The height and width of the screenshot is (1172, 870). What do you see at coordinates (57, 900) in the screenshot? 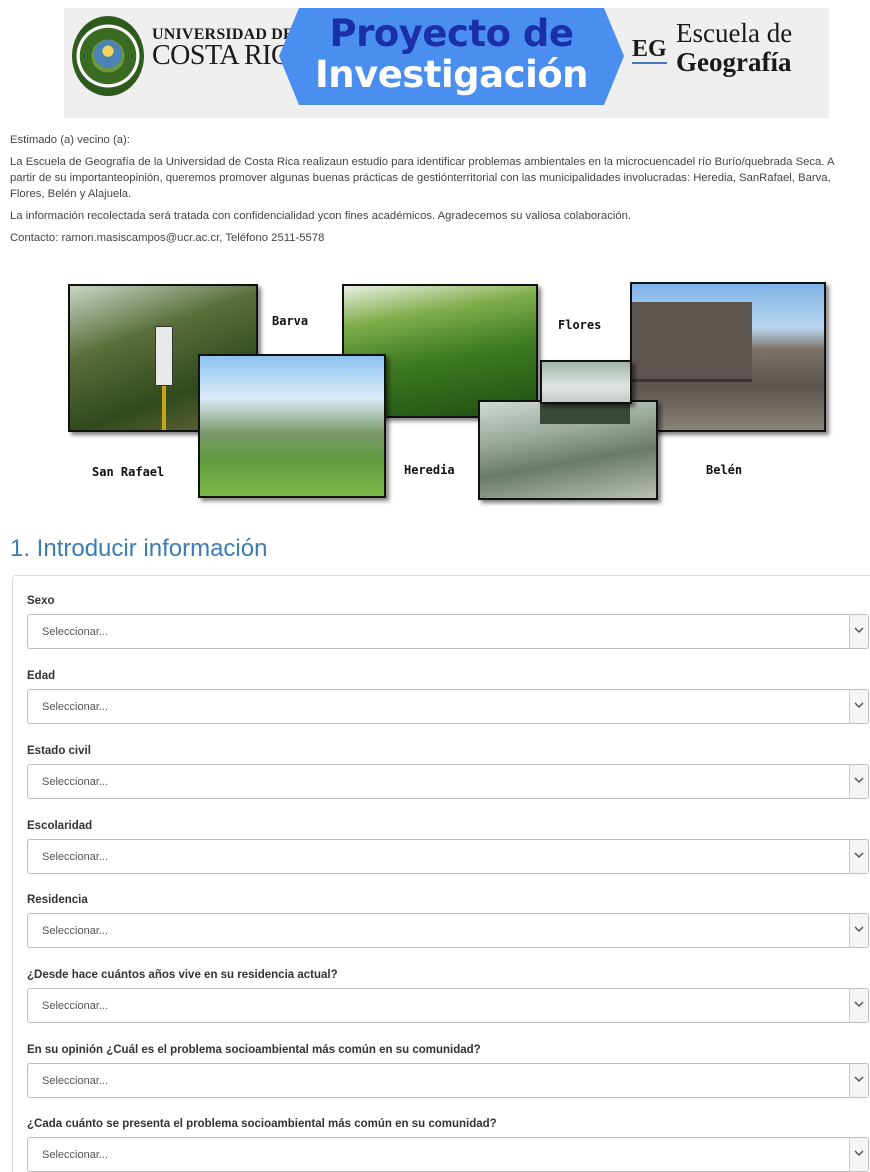
I see `field-label: Residencia` at bounding box center [57, 900].